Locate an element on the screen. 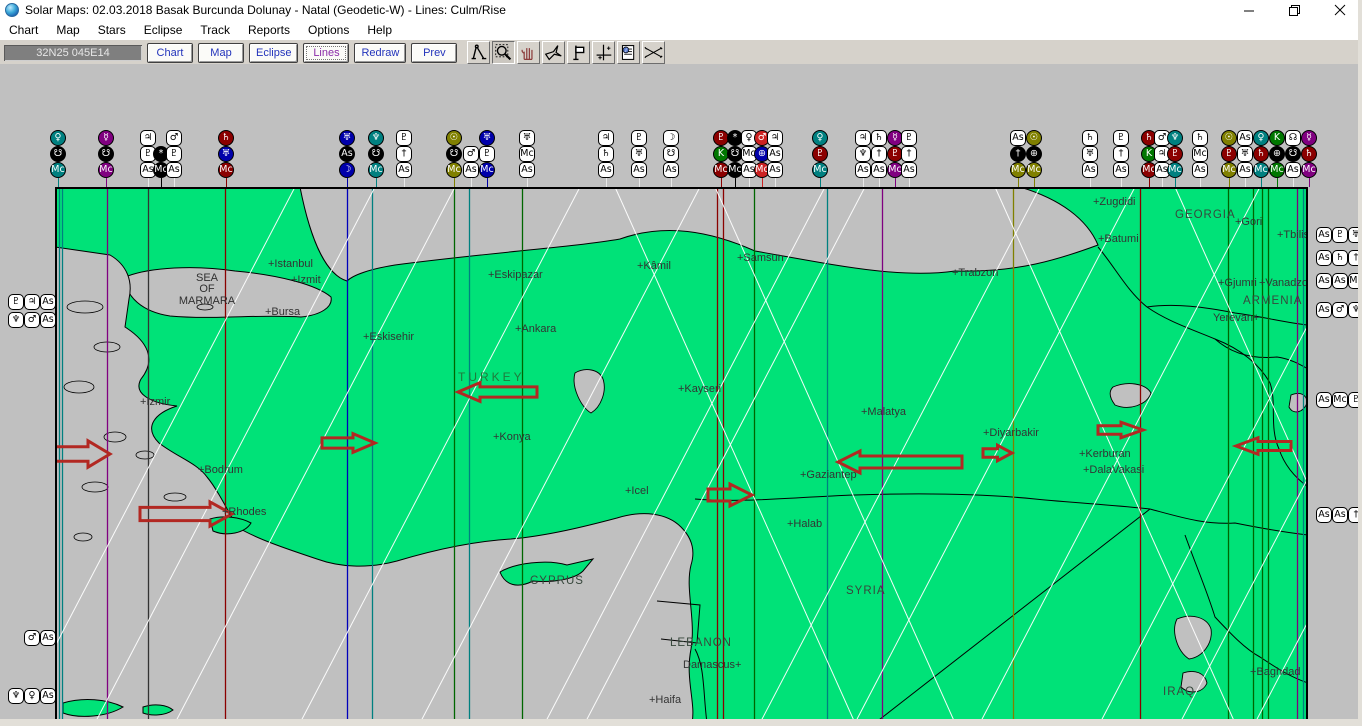 This screenshot has width=1362, height=726. info-report-tool-button: i is located at coordinates (629, 52).